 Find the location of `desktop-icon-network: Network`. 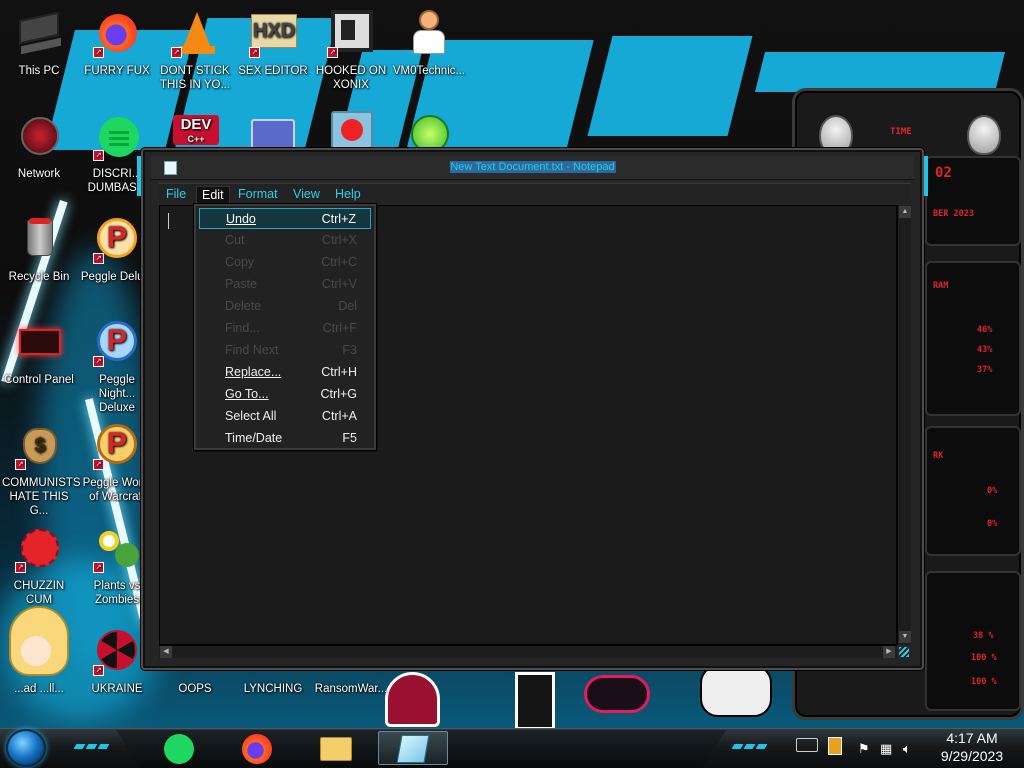

desktop-icon-network: Network is located at coordinates (39, 151).